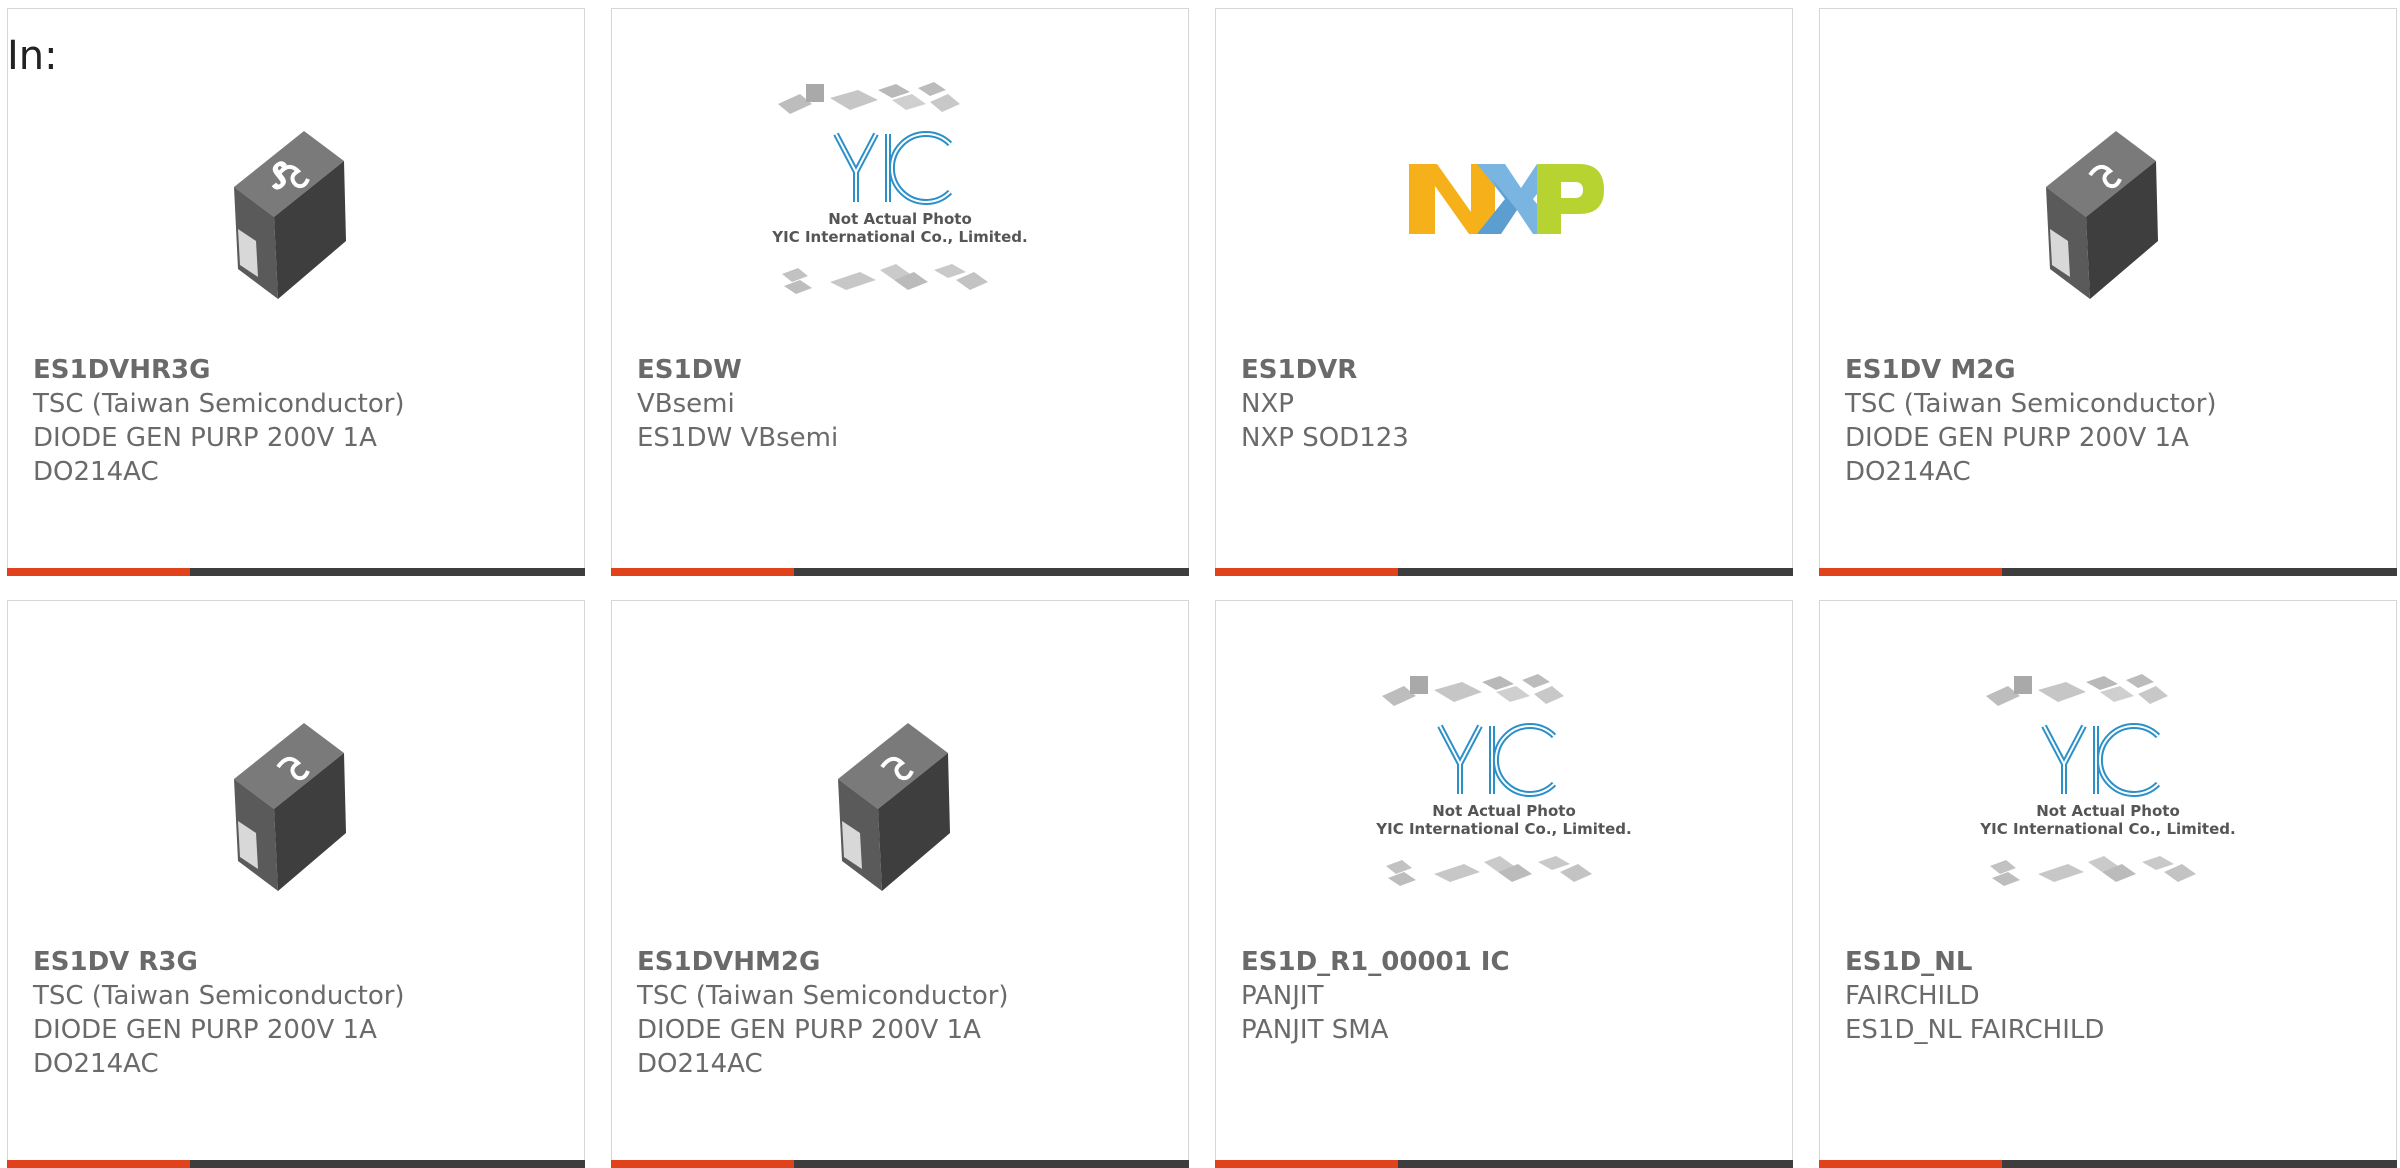 The width and height of the screenshot is (2400, 1168). What do you see at coordinates (1315, 1030) in the screenshot?
I see `description-line: PANJIT SMA` at bounding box center [1315, 1030].